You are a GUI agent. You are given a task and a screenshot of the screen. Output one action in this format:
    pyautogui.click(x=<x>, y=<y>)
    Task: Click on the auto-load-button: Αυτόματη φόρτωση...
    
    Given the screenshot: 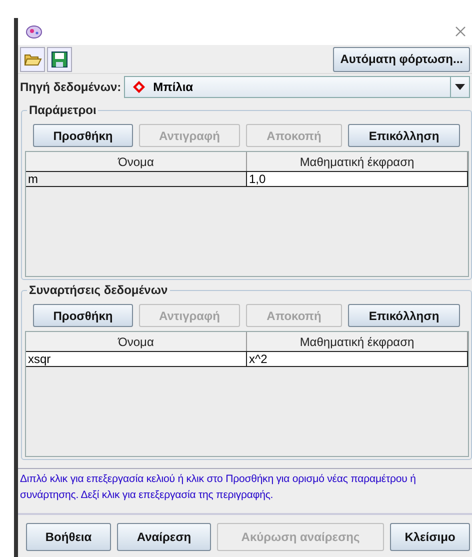 What is the action you would take?
    pyautogui.click(x=401, y=59)
    